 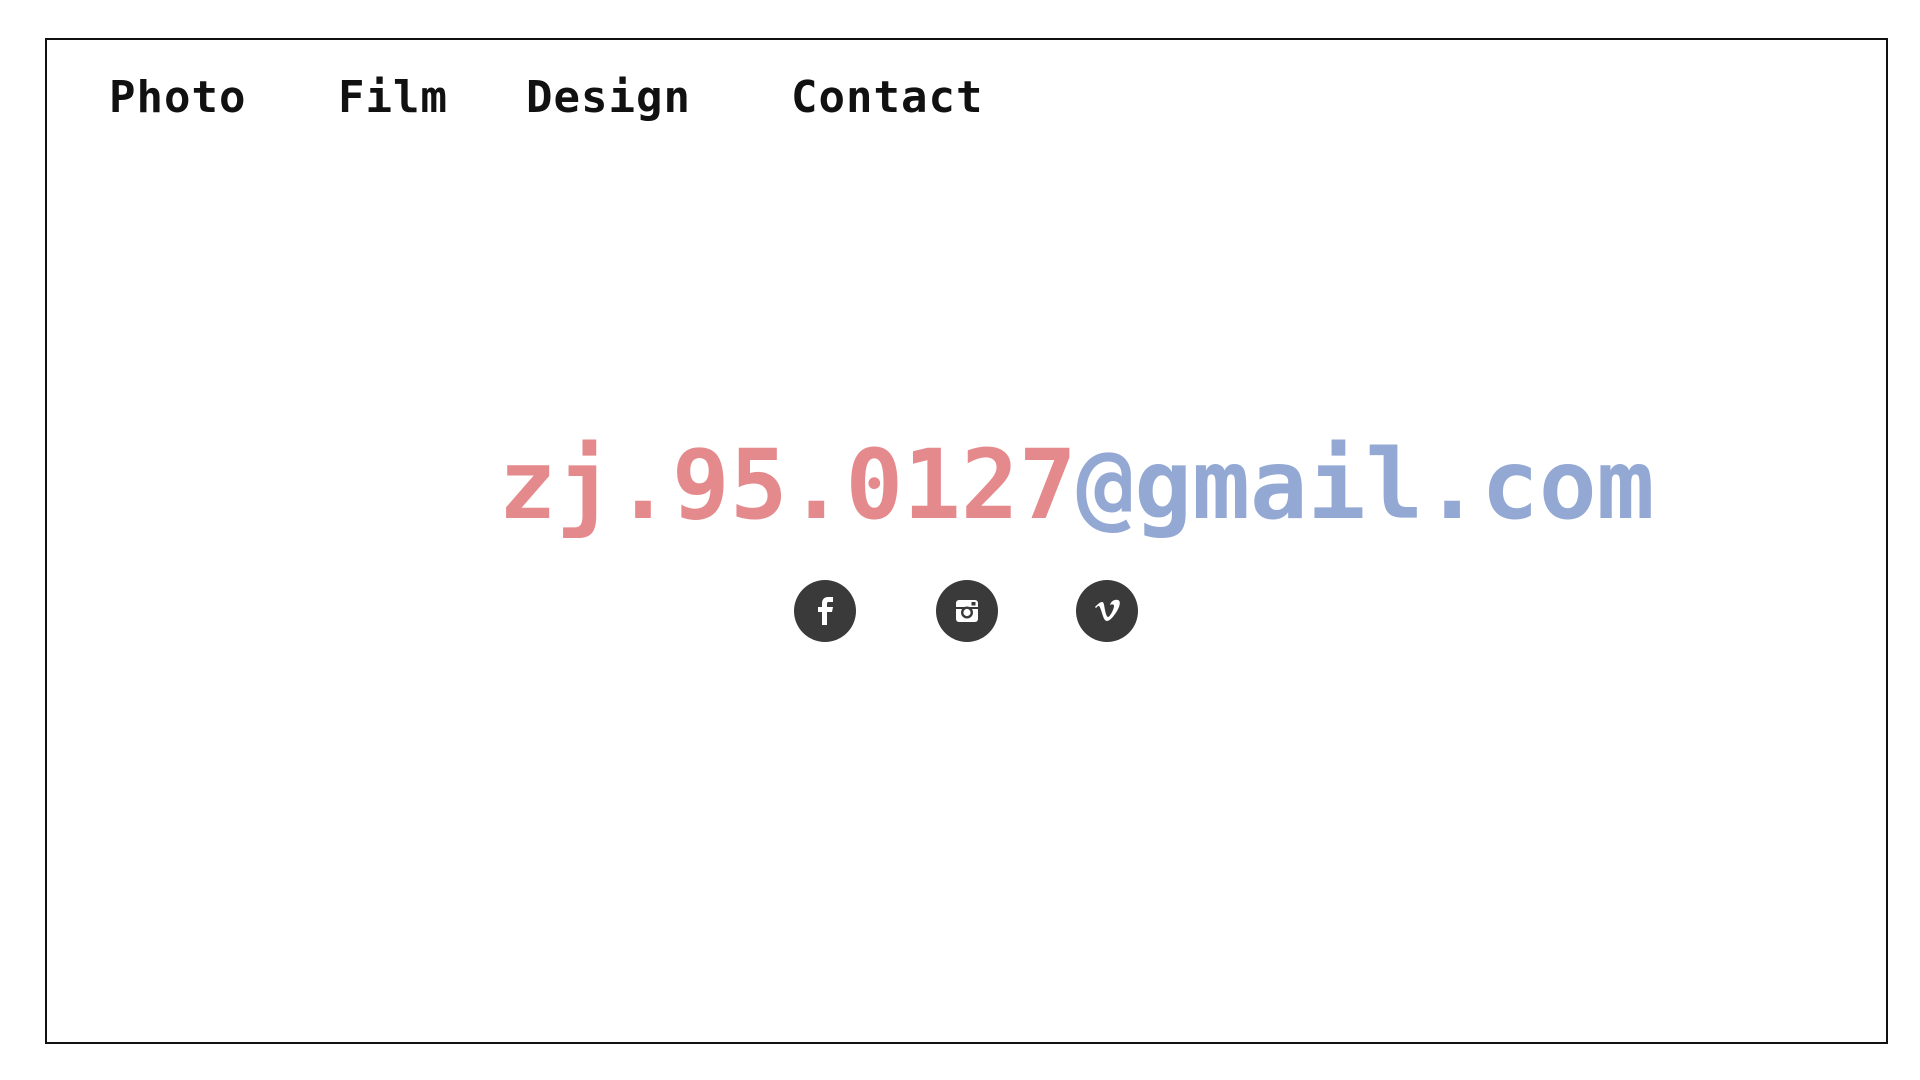 What do you see at coordinates (393, 98) in the screenshot?
I see `nav-link-film: Film` at bounding box center [393, 98].